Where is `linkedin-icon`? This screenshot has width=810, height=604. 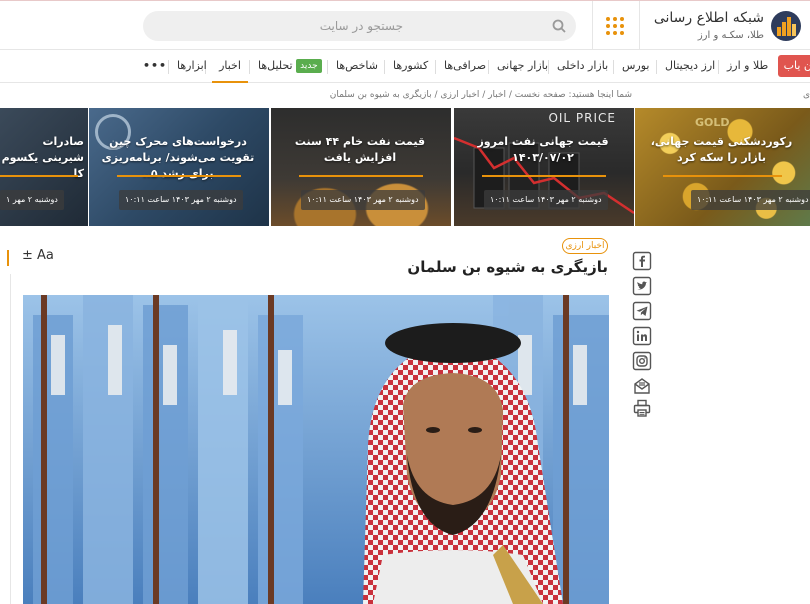 linkedin-icon is located at coordinates (642, 336).